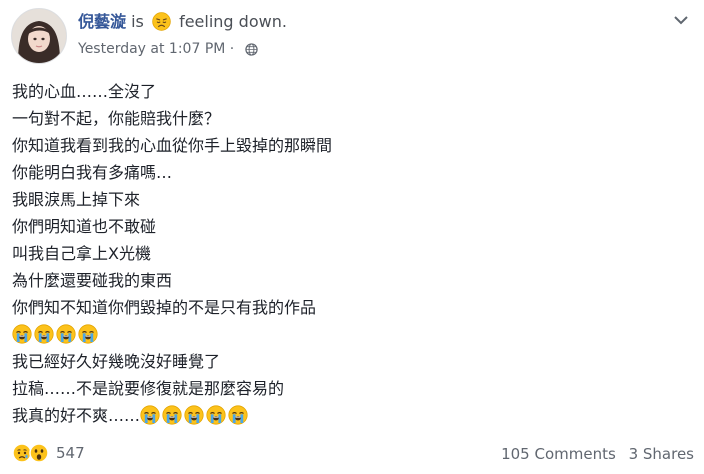  What do you see at coordinates (151, 49) in the screenshot?
I see `timestamp-link: Yesterday at 1:07 PM` at bounding box center [151, 49].